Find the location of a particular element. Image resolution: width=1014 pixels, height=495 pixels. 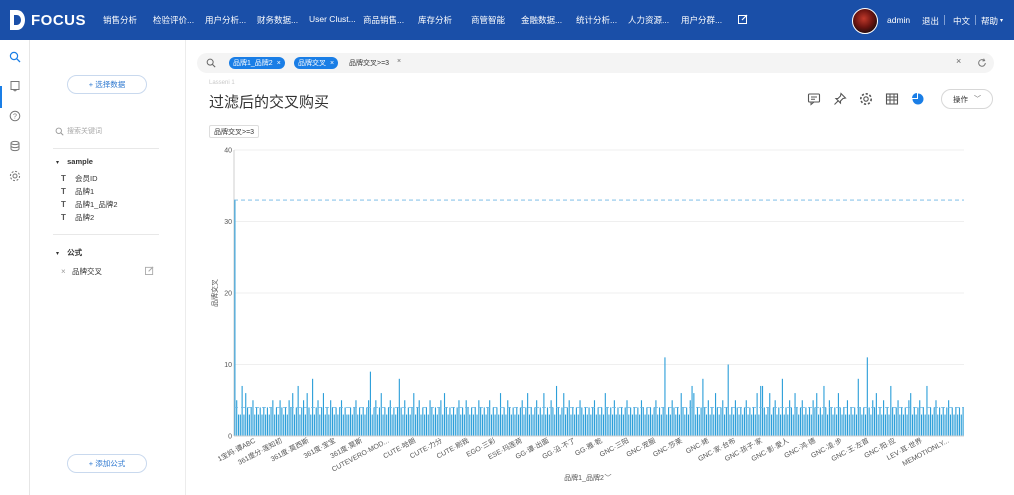

formula-item: × 品牌交叉 is located at coordinates (81, 271).